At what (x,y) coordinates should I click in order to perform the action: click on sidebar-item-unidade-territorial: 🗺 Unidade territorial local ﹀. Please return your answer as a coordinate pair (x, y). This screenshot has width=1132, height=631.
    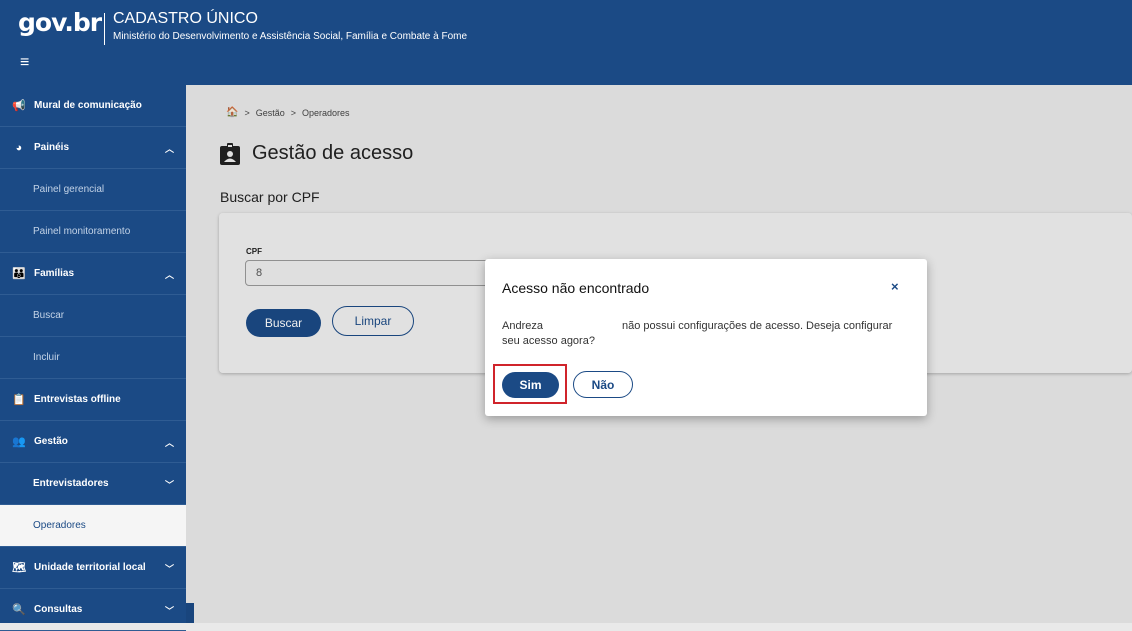
    Looking at the image, I should click on (93, 568).